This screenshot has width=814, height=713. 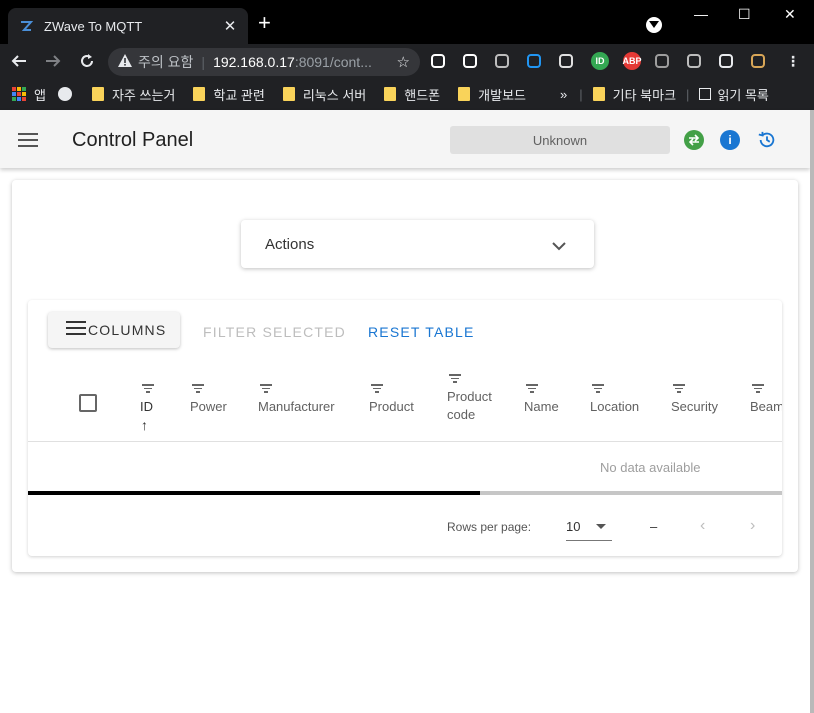 I want to click on diamond-ext-icon, so click(x=534, y=61).